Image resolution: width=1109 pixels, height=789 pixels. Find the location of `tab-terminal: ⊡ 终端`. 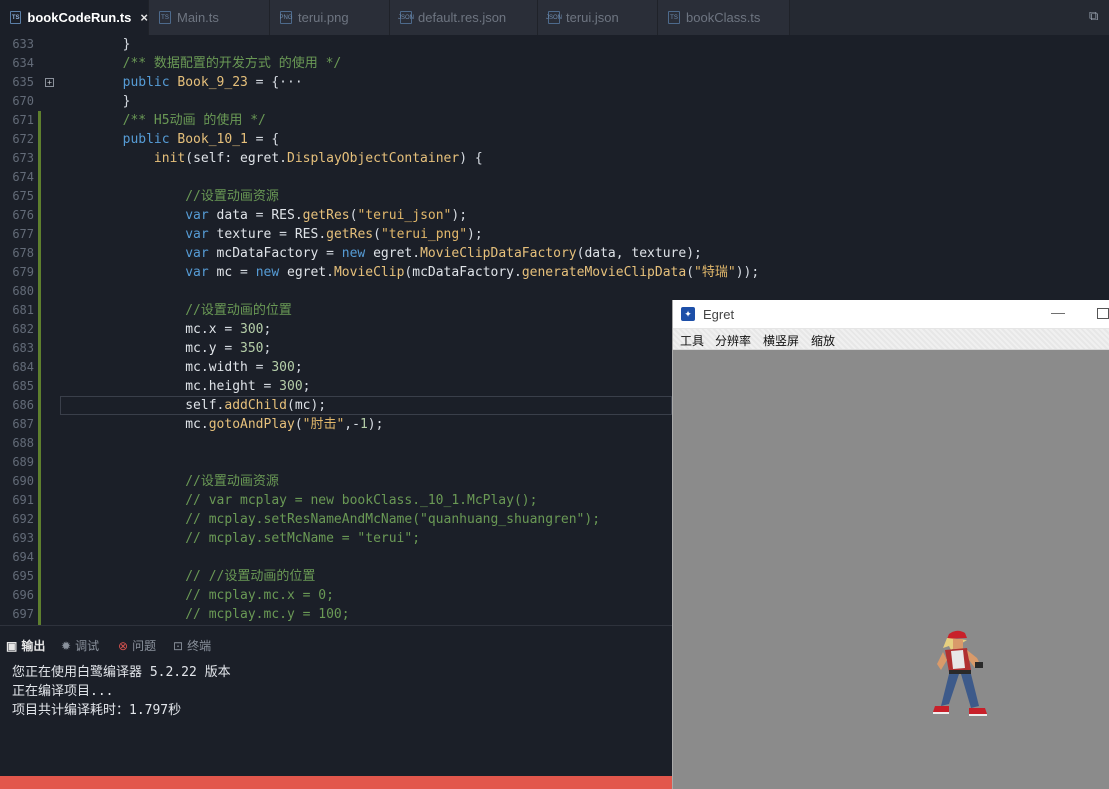

tab-terminal: ⊡ 终端 is located at coordinates (192, 645).